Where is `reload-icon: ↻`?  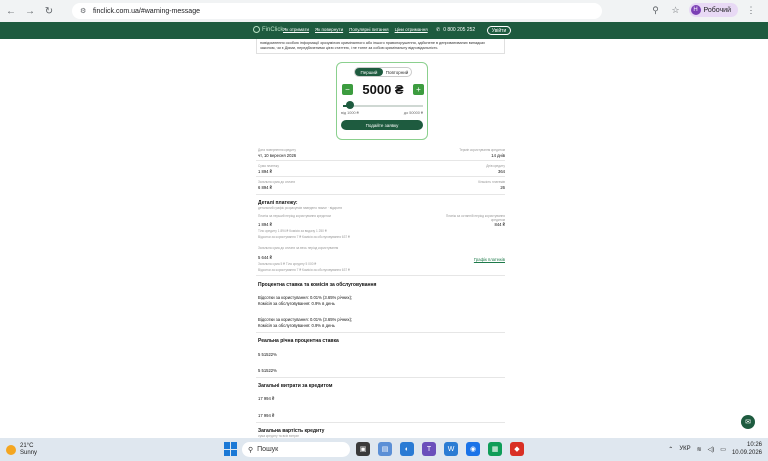
reload-icon: ↻ is located at coordinates (49, 11).